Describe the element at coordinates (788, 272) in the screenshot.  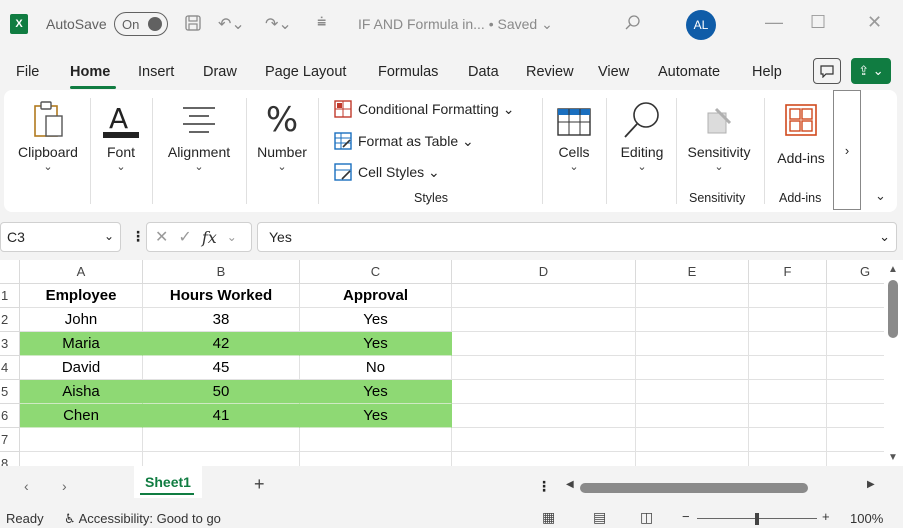
I see `column-header: F` at that location.